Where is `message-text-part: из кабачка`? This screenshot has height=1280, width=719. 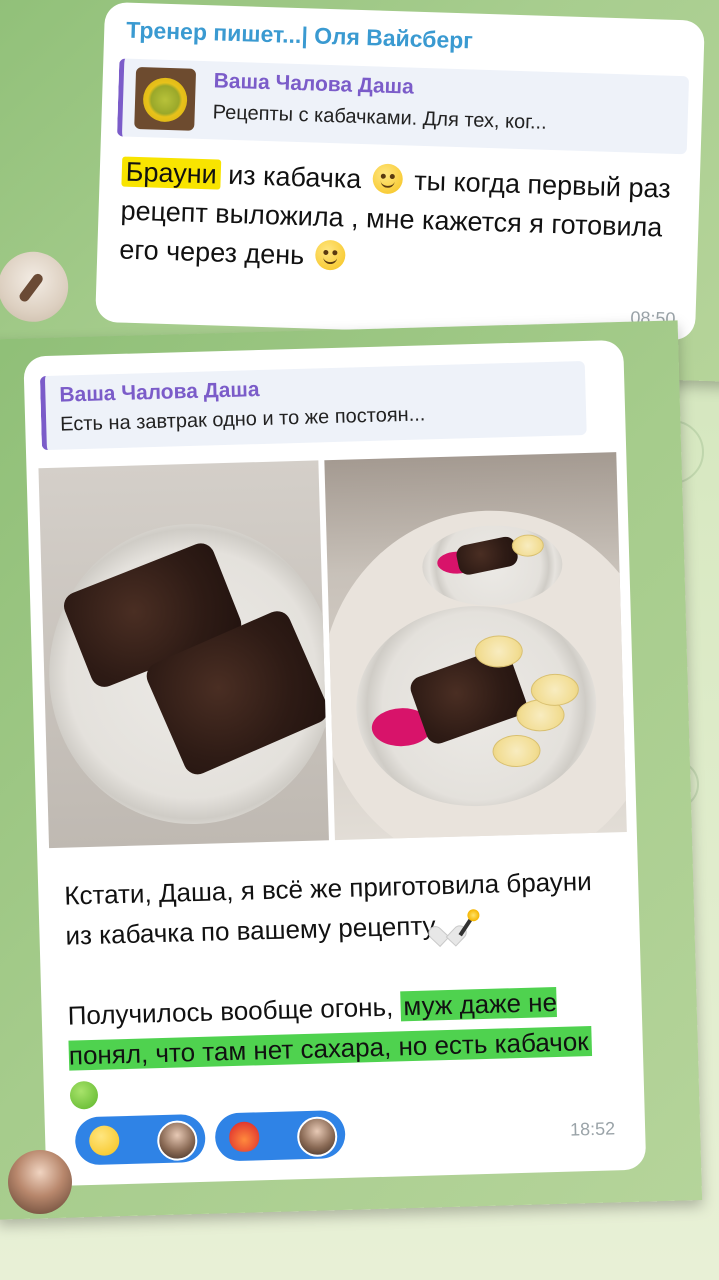
message-text-part: из кабачка is located at coordinates (291, 177).